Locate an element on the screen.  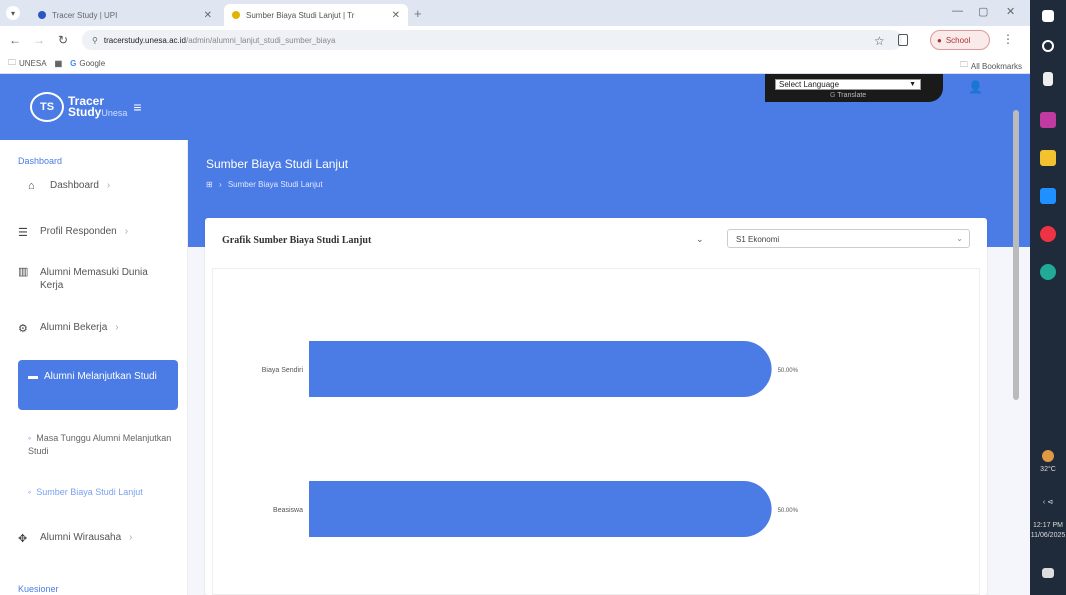
sidebar-item-profil-responden: ☰ Profil Responden › is located at coordinates (73, 232).